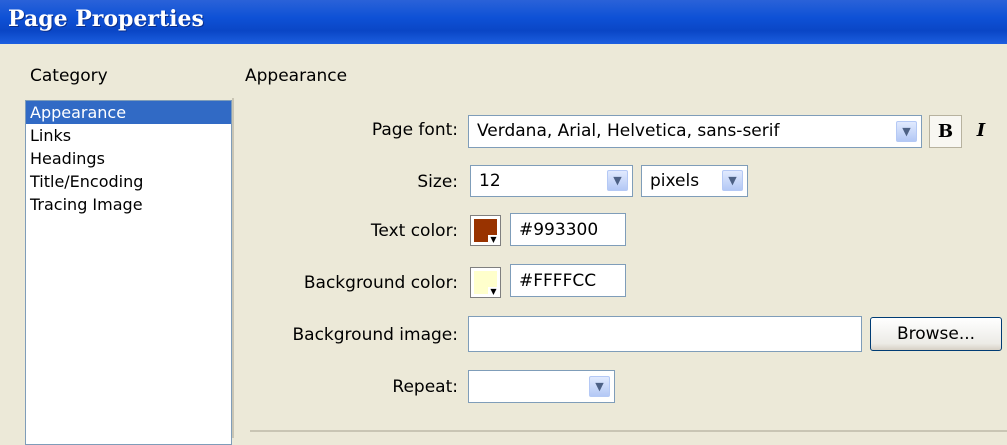 The image size is (1007, 445). I want to click on window-title: Page Properties, so click(106, 19).